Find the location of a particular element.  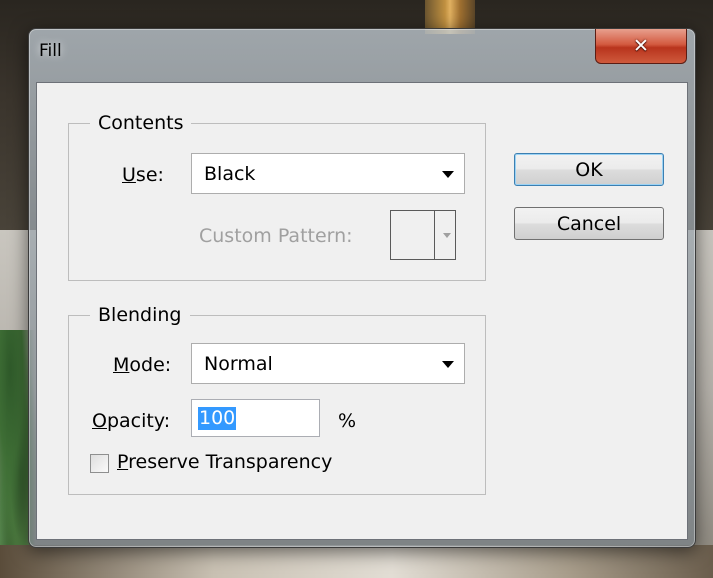

preserve-transparency-checkbox is located at coordinates (99, 463).